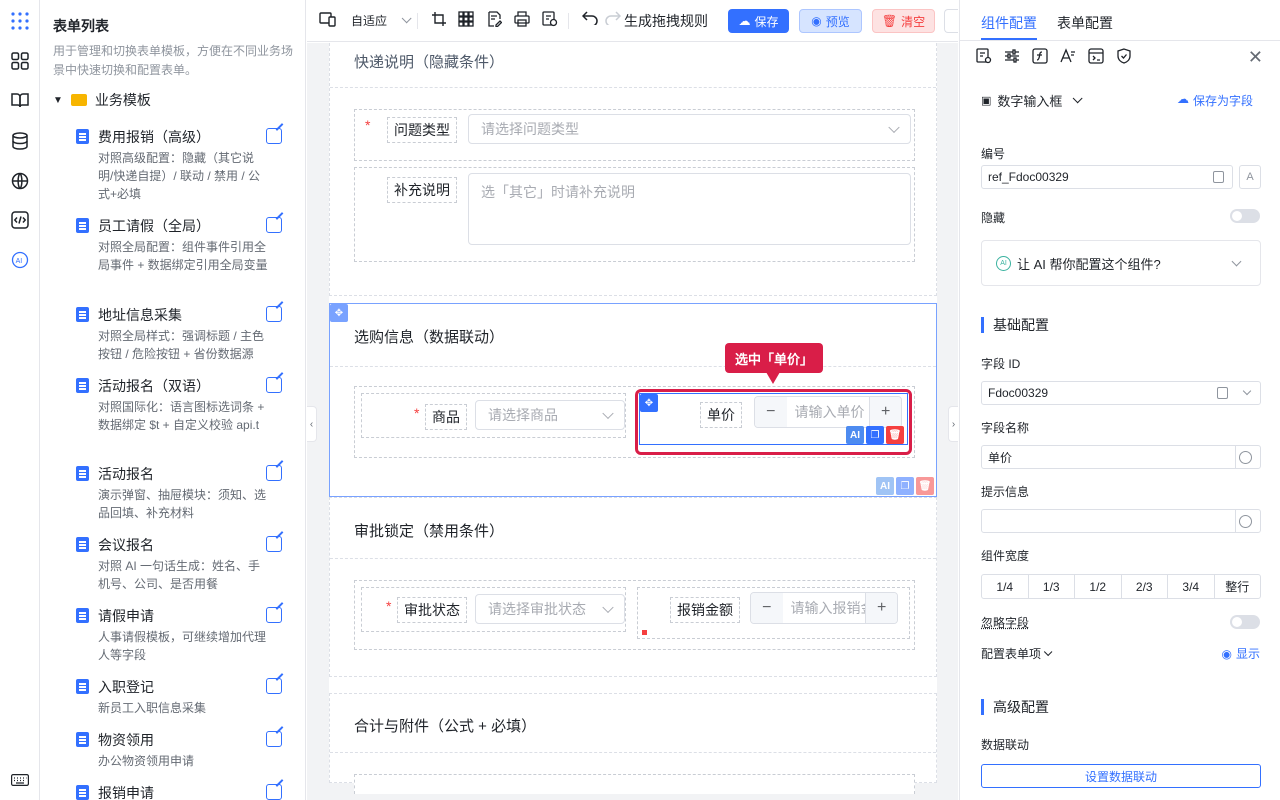  Describe the element at coordinates (20, 260) in the screenshot. I see `ai-icon: AI` at that location.